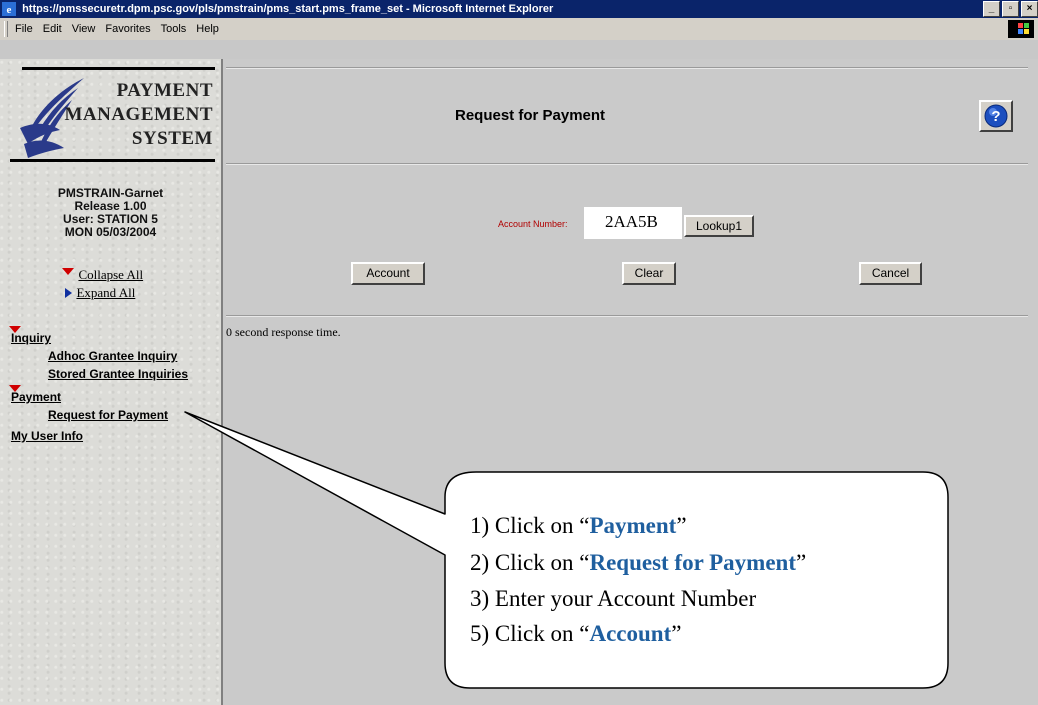  What do you see at coordinates (692, 562) in the screenshot?
I see `callout-keyword: Request for Payment` at bounding box center [692, 562].